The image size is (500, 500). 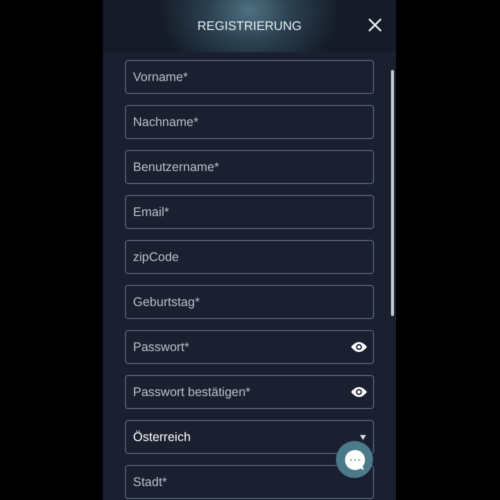 What do you see at coordinates (249, 167) in the screenshot?
I see `input-field: Benutzername*` at bounding box center [249, 167].